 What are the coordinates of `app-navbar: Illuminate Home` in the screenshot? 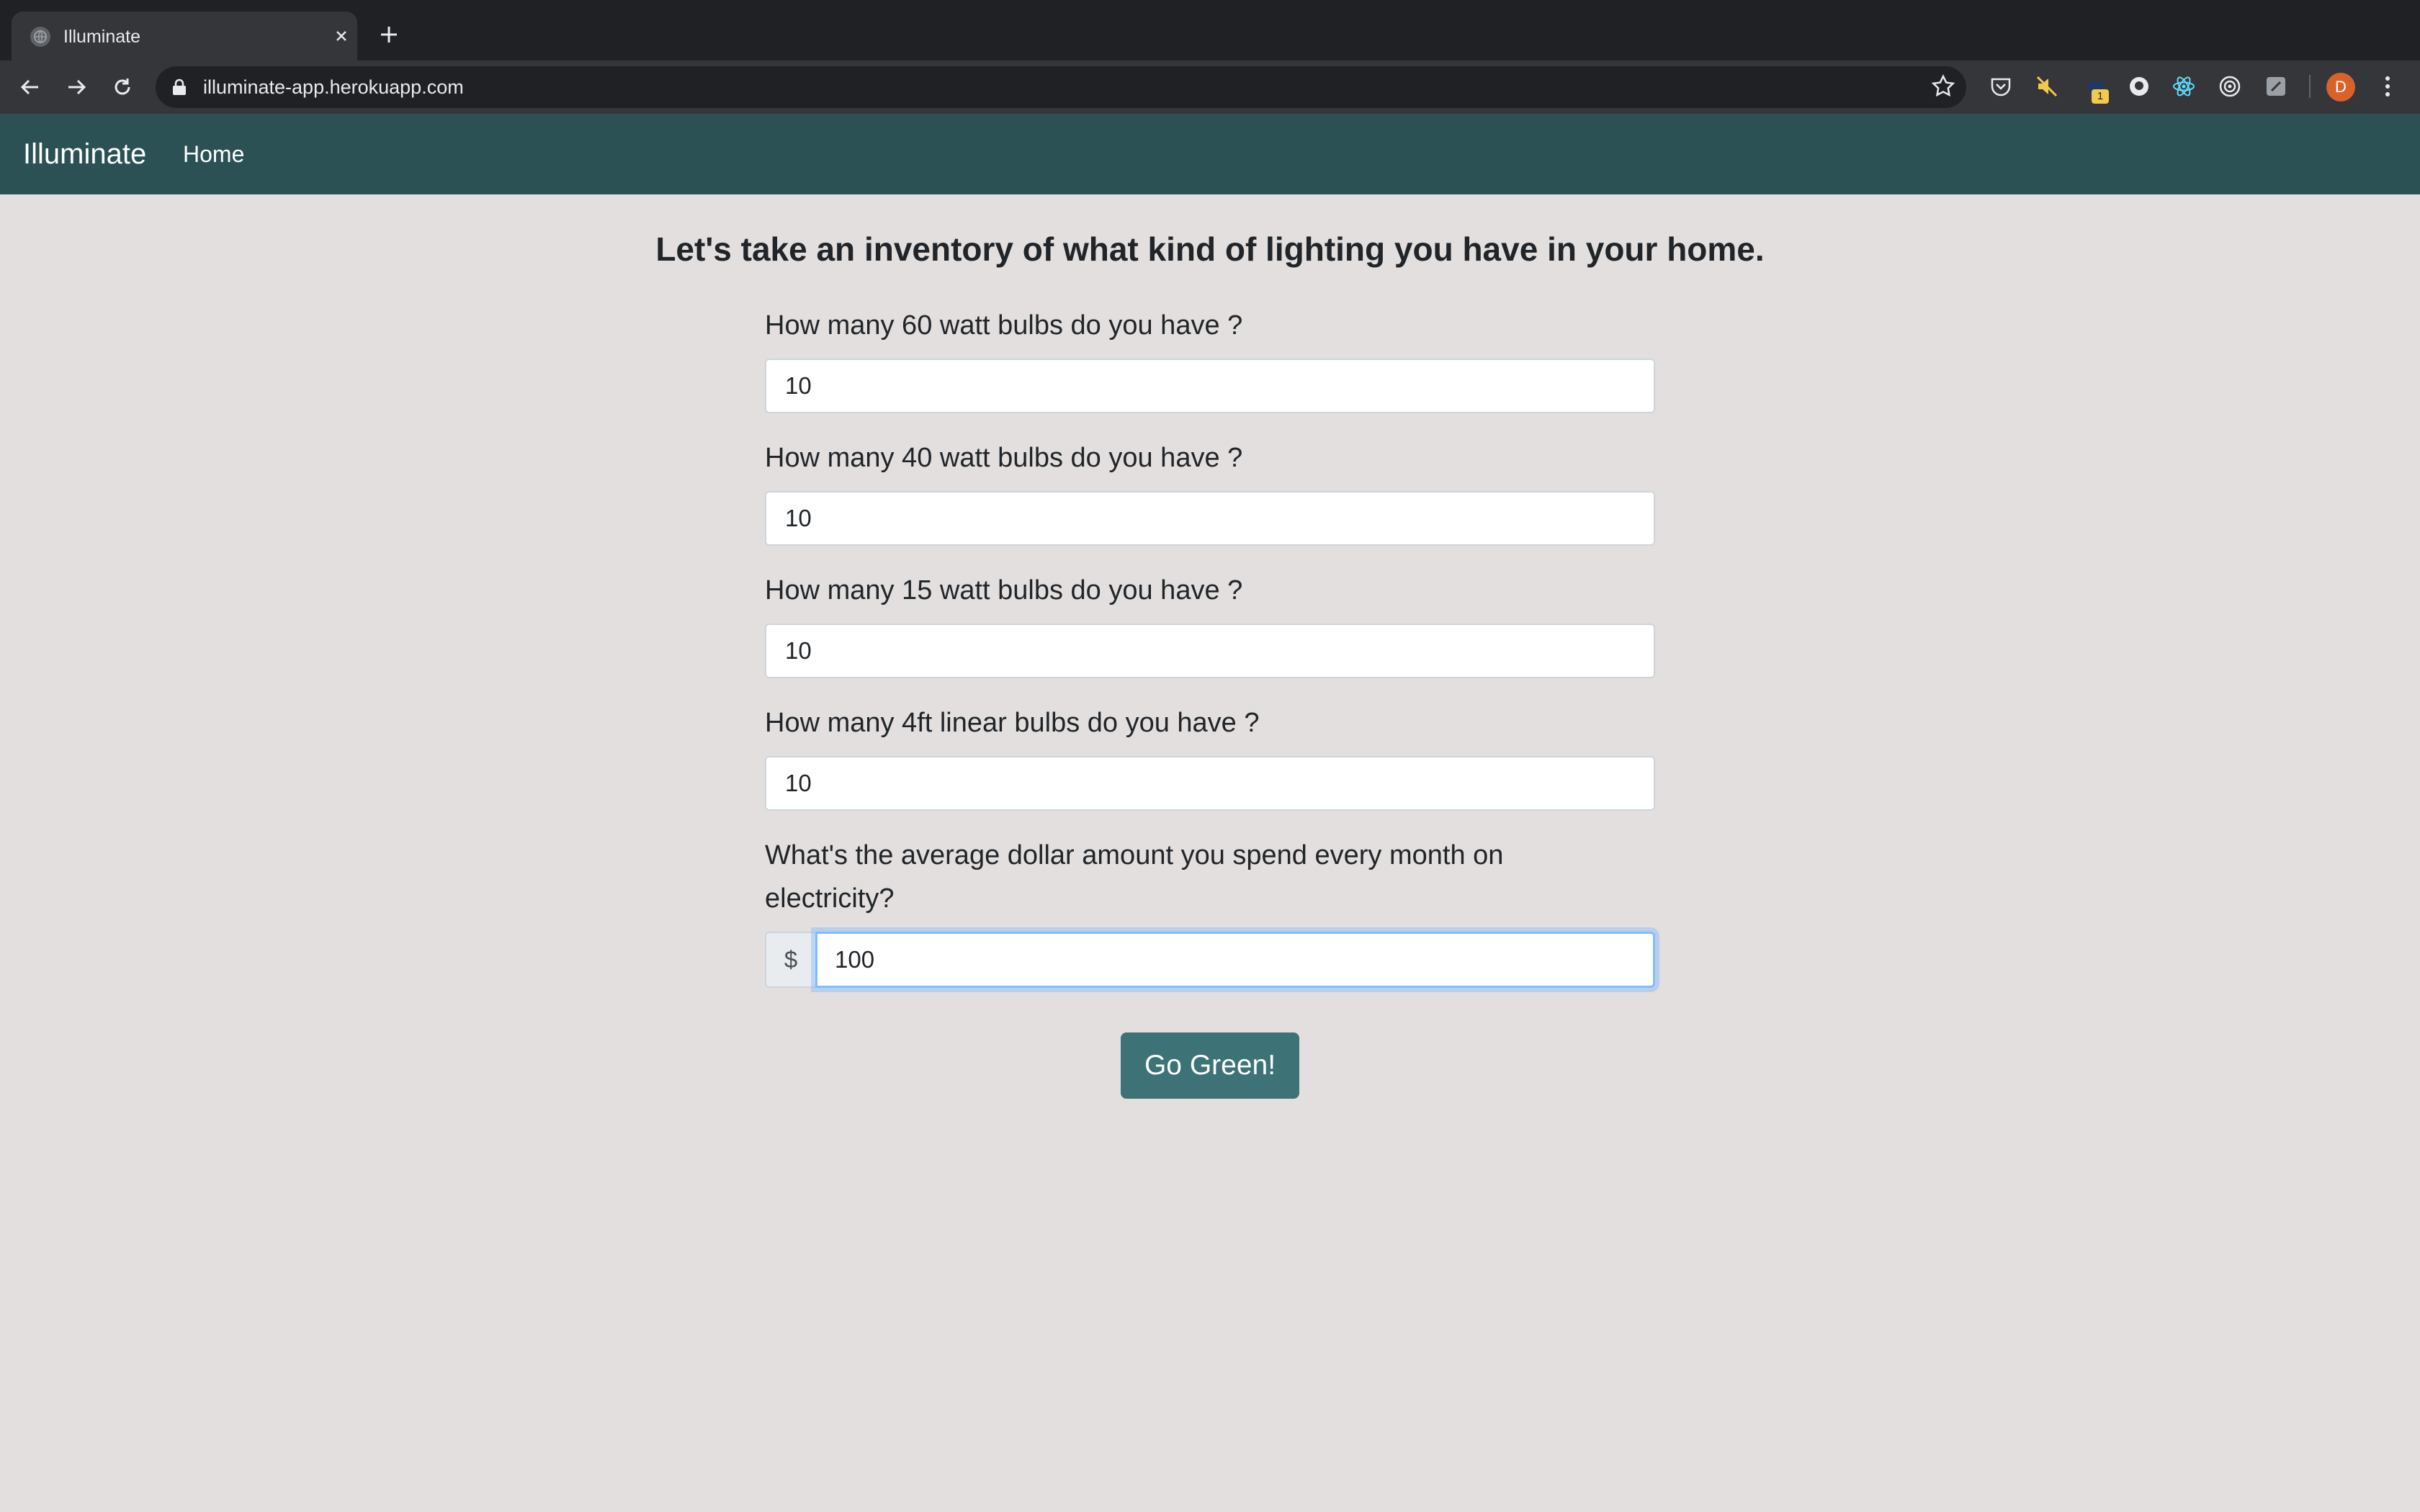 It's located at (1210, 154).